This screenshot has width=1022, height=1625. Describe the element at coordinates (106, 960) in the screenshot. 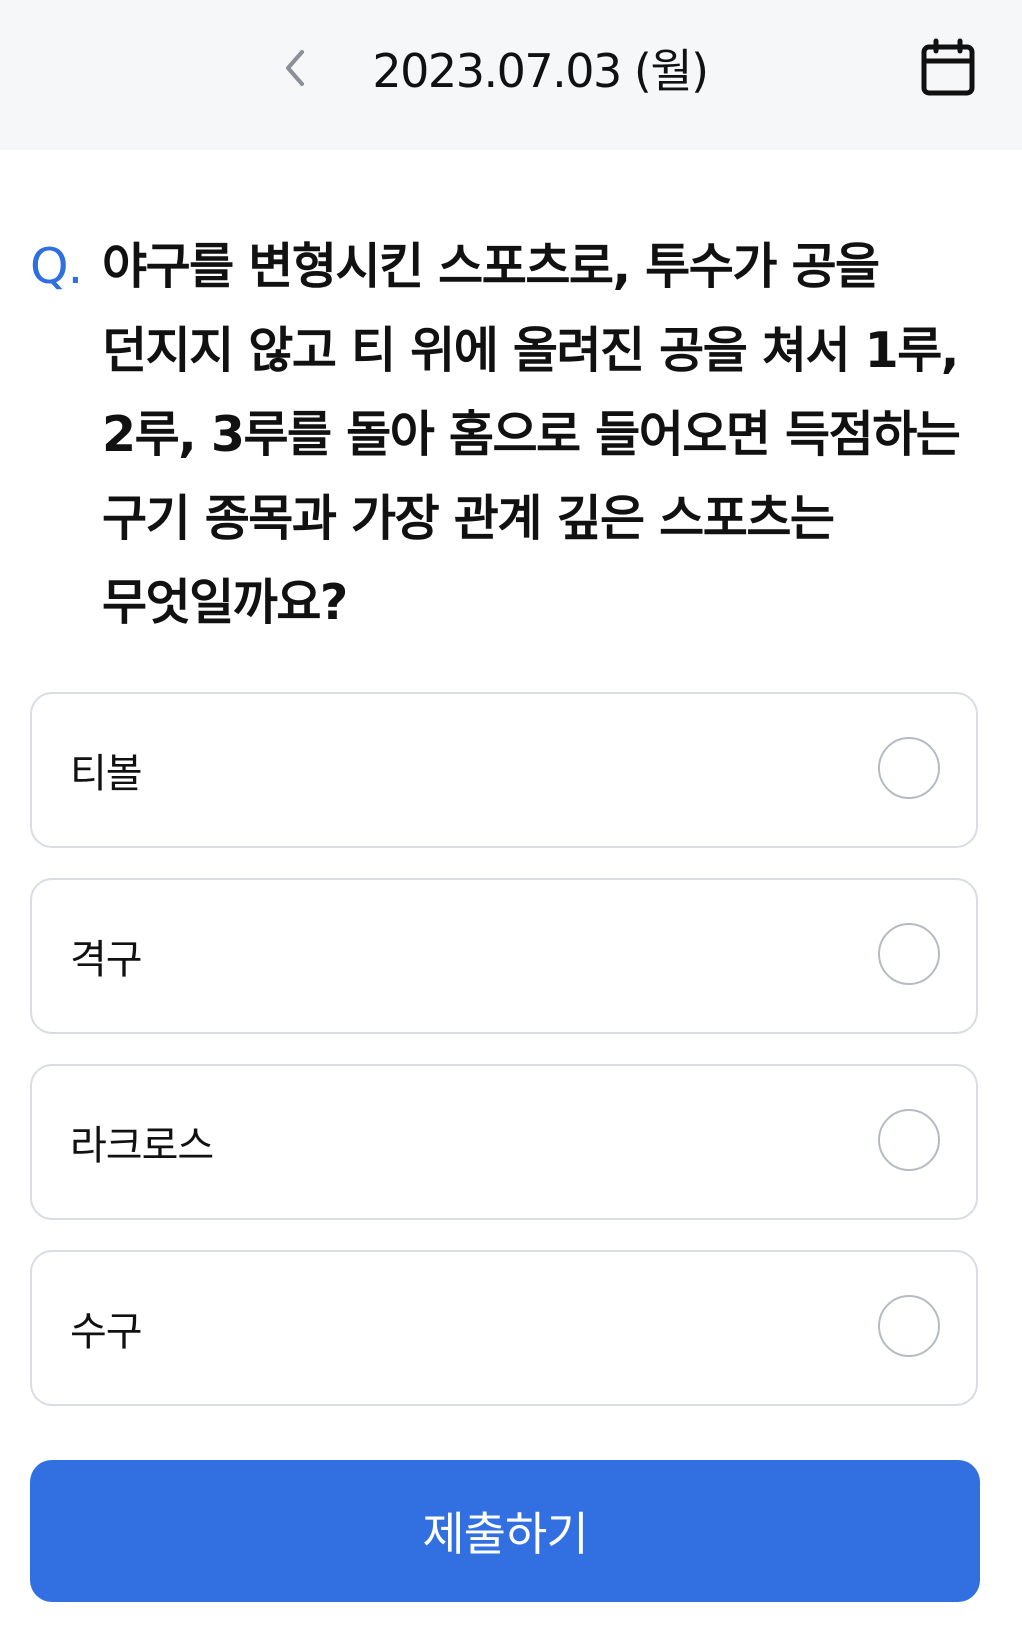

I see `answer-option-label: 격구` at that location.